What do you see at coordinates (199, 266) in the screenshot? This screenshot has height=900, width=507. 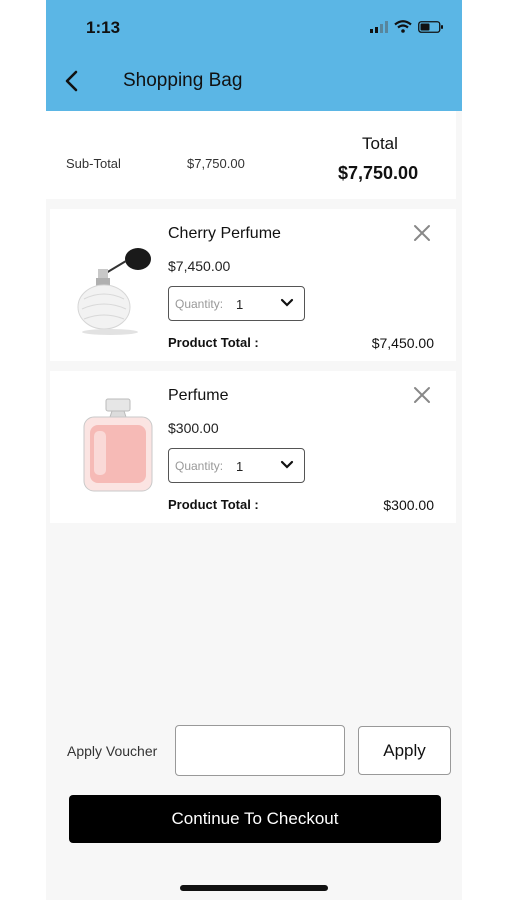 I see `item-price: $7,450.00` at bounding box center [199, 266].